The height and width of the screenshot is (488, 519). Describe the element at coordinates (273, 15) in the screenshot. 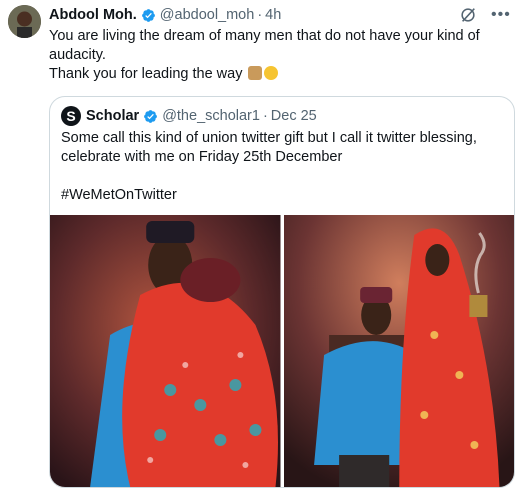

I see `tweet-time: 4h` at that location.